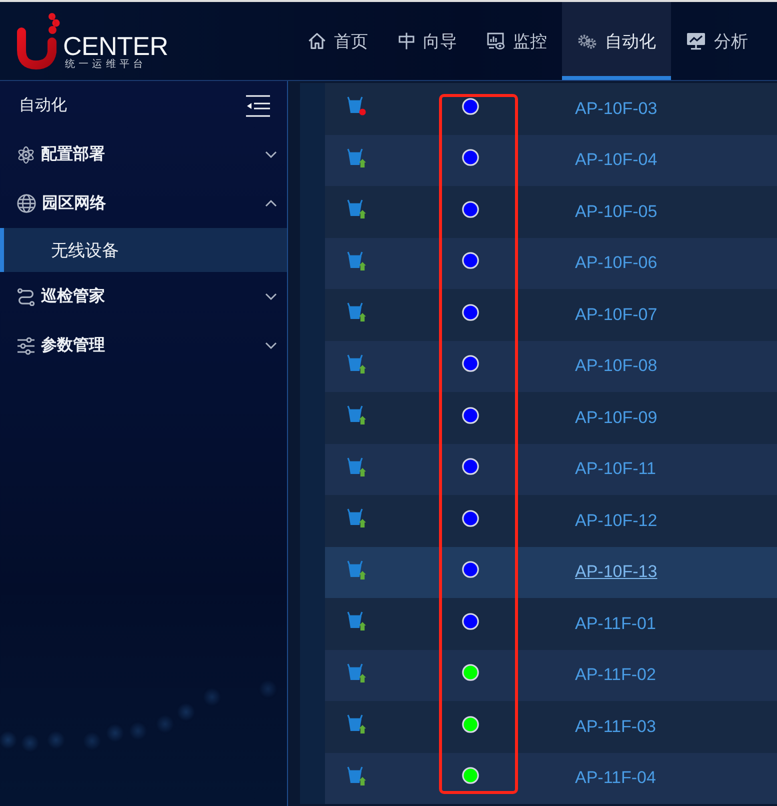 The height and width of the screenshot is (806, 777). What do you see at coordinates (406, 41) in the screenshot?
I see `signpost-icon` at bounding box center [406, 41].